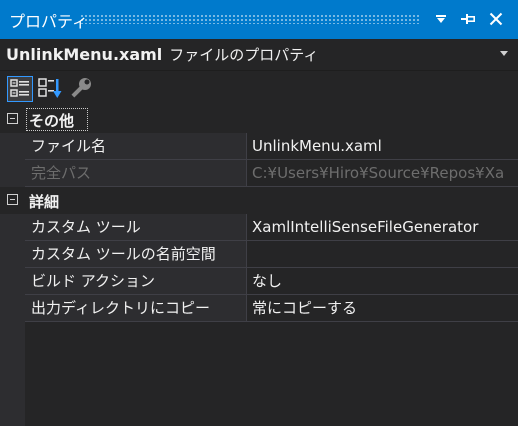  I want to click on property-name: 出力ディレクトリにコピー, so click(136, 308).